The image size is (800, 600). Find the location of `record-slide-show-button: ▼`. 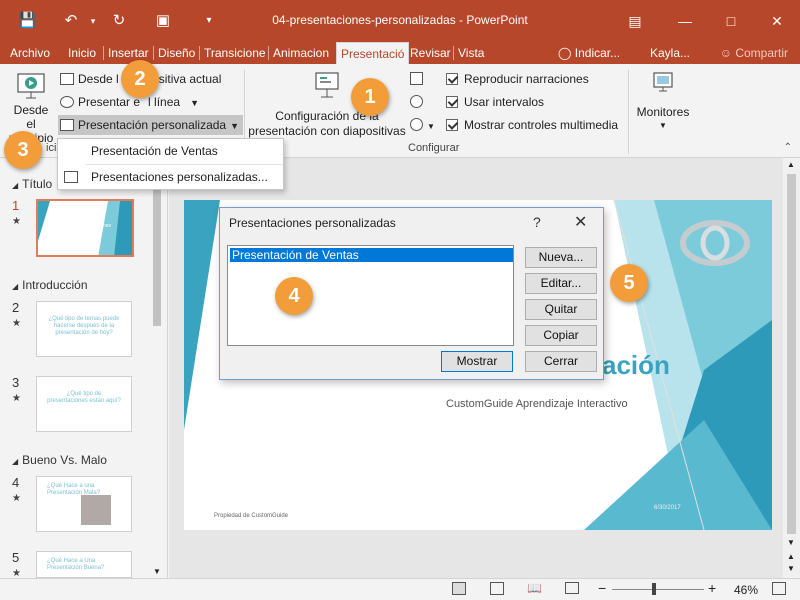

record-slide-show-button: ▼ is located at coordinates (422, 125).